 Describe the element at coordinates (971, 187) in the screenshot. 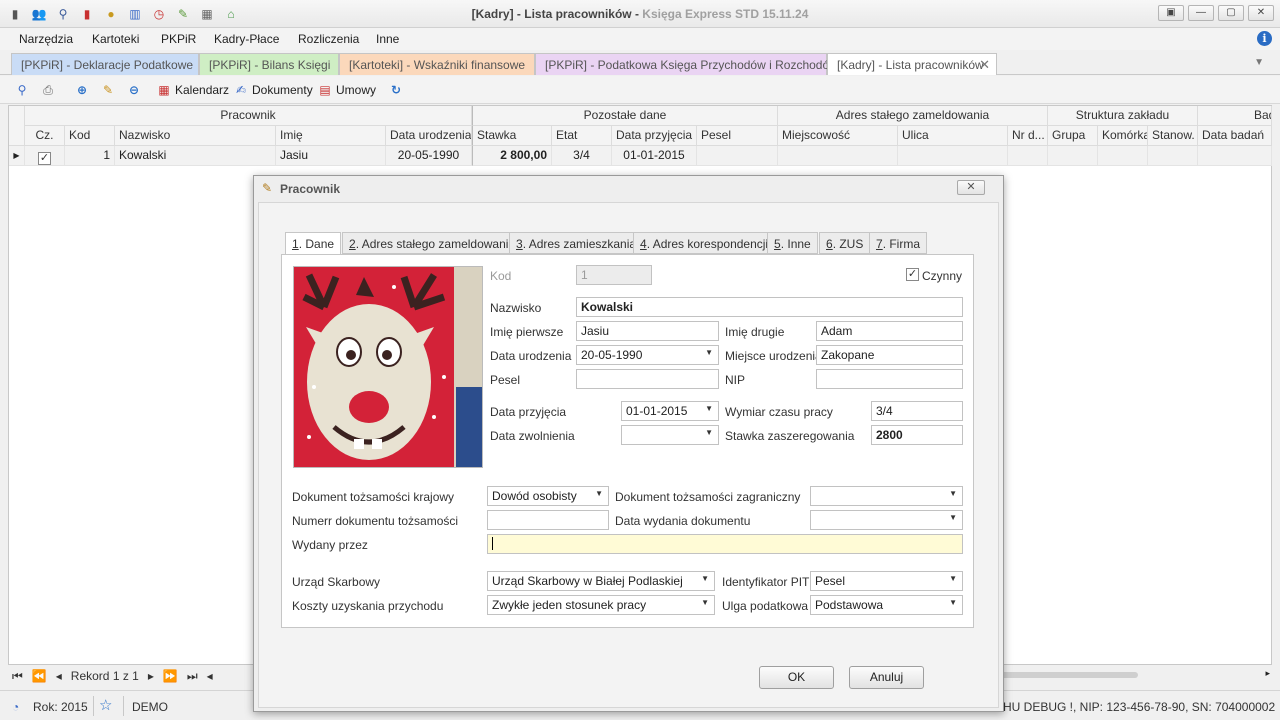

I see `dialog-close-button: ✕` at that location.